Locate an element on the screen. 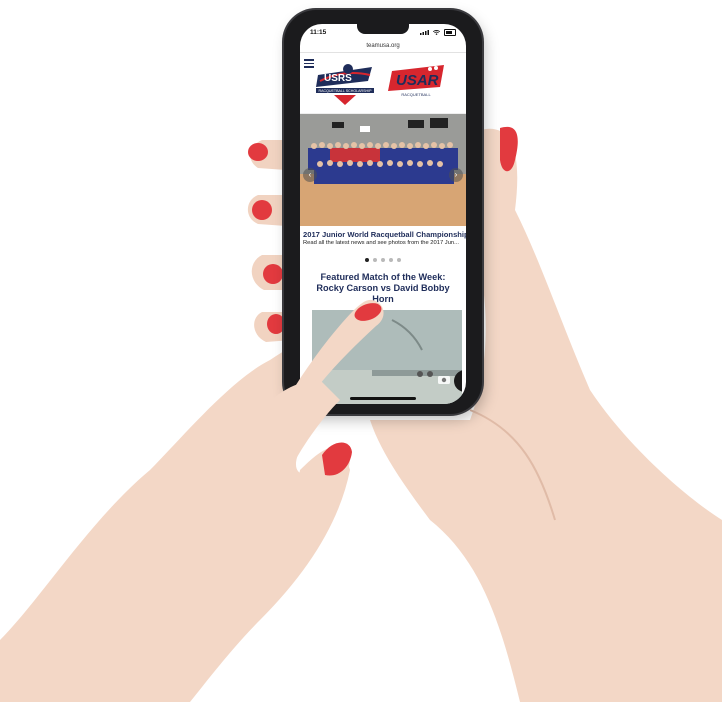 This screenshot has height=702, width=722. home-indicator is located at coordinates (383, 398).